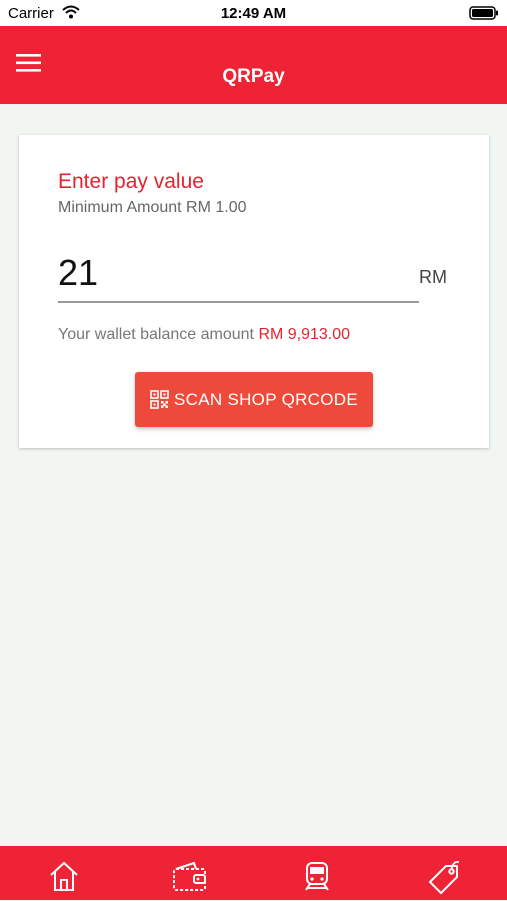 This screenshot has width=507, height=901. I want to click on amount-input, so click(238, 274).